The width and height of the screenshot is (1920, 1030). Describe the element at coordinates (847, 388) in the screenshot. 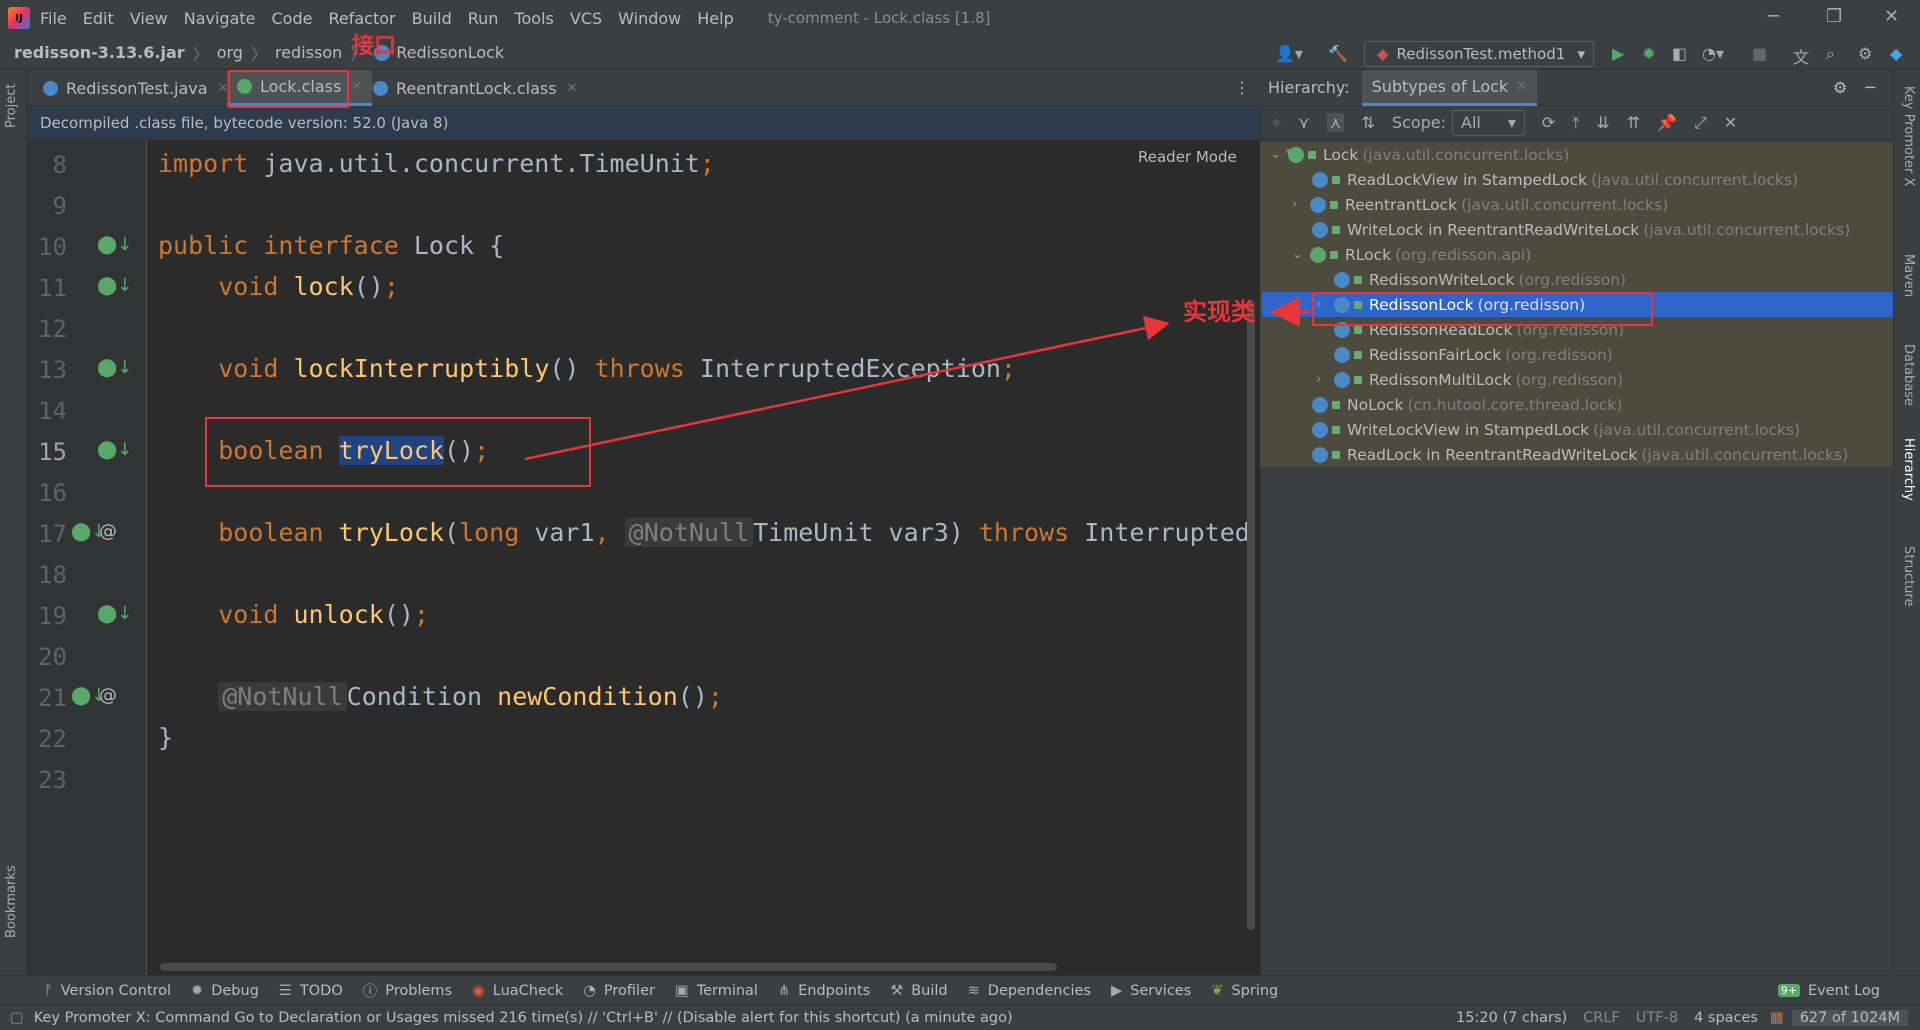

I see `arrow-to-impl-label` at that location.